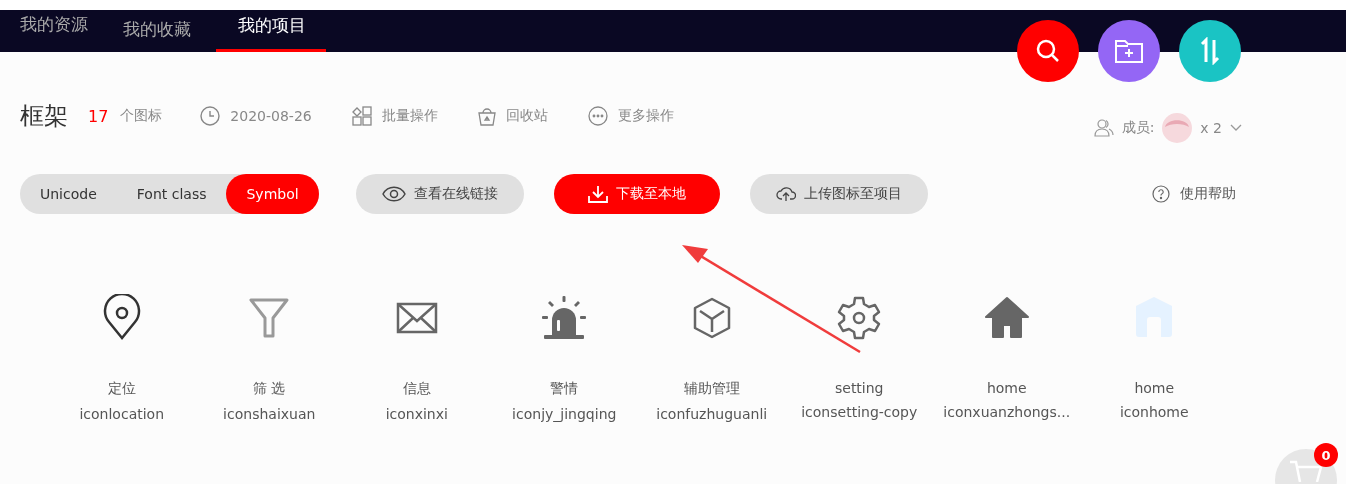  Describe the element at coordinates (486, 116) in the screenshot. I see `basket-icon` at that location.